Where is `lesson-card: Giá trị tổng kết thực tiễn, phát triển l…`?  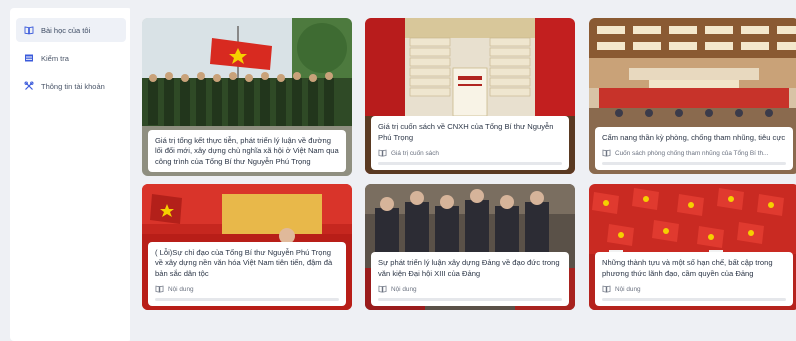 lesson-card: Giá trị tổng kết thực tiễn, phát triển l… is located at coordinates (247, 97).